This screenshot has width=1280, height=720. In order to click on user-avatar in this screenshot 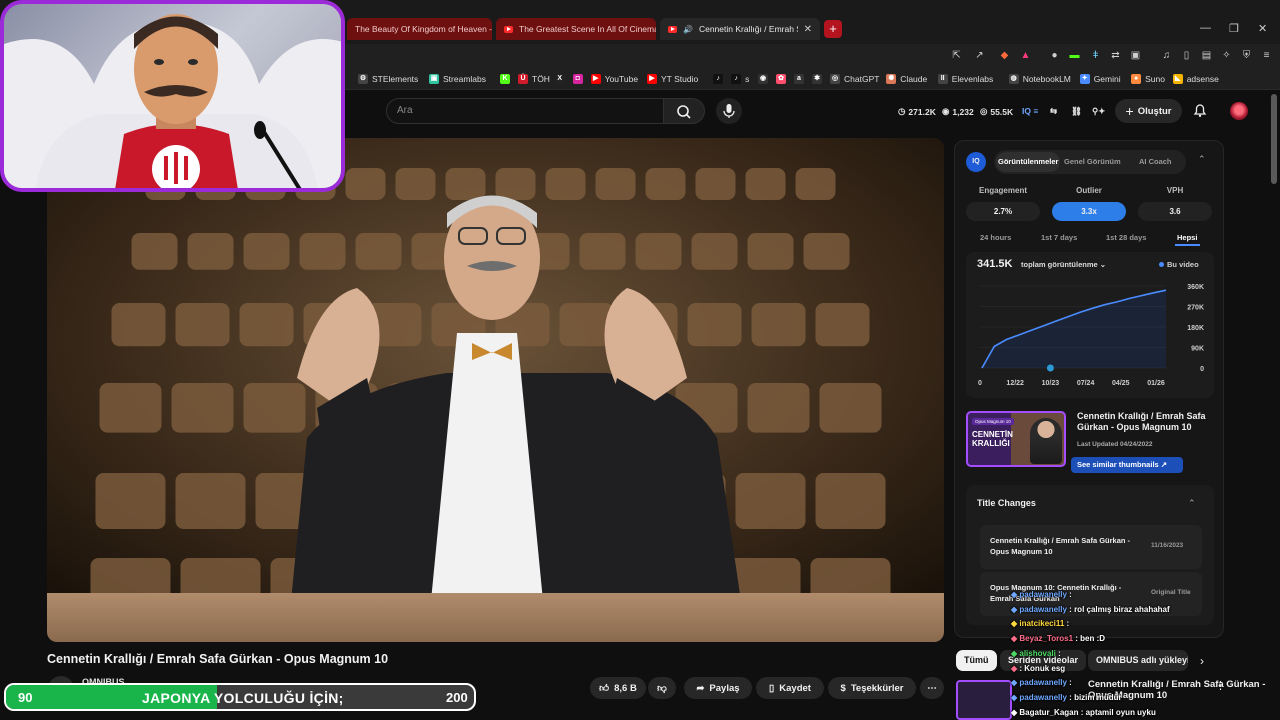, I will do `click(1239, 111)`.